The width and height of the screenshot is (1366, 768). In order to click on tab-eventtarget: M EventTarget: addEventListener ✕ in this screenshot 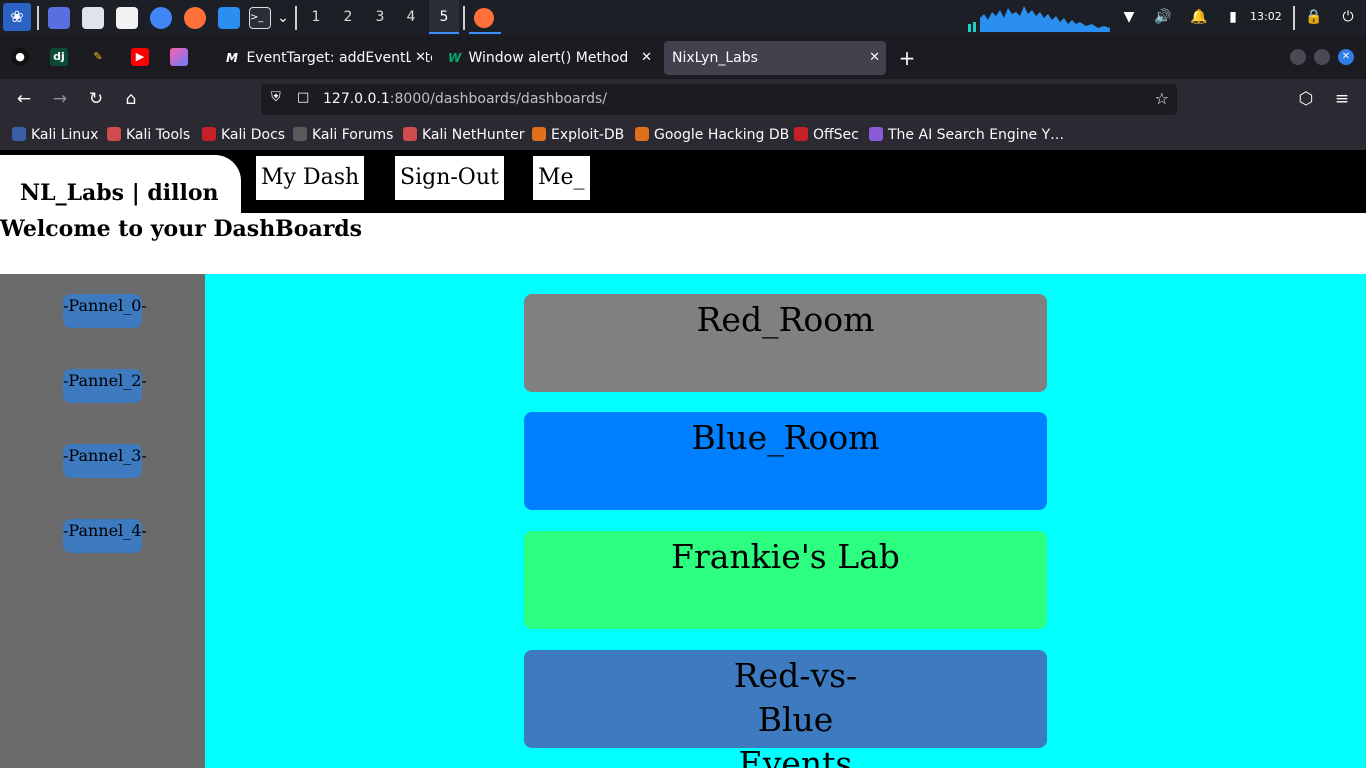, I will do `click(325, 58)`.